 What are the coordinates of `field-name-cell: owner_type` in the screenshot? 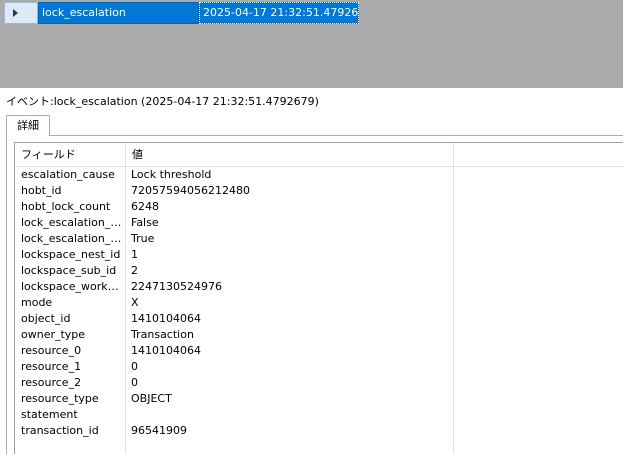 It's located at (53, 334).